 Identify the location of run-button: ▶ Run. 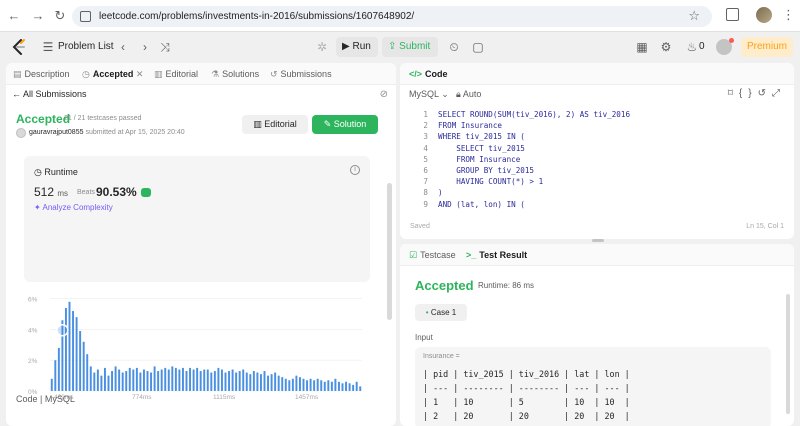
(357, 47).